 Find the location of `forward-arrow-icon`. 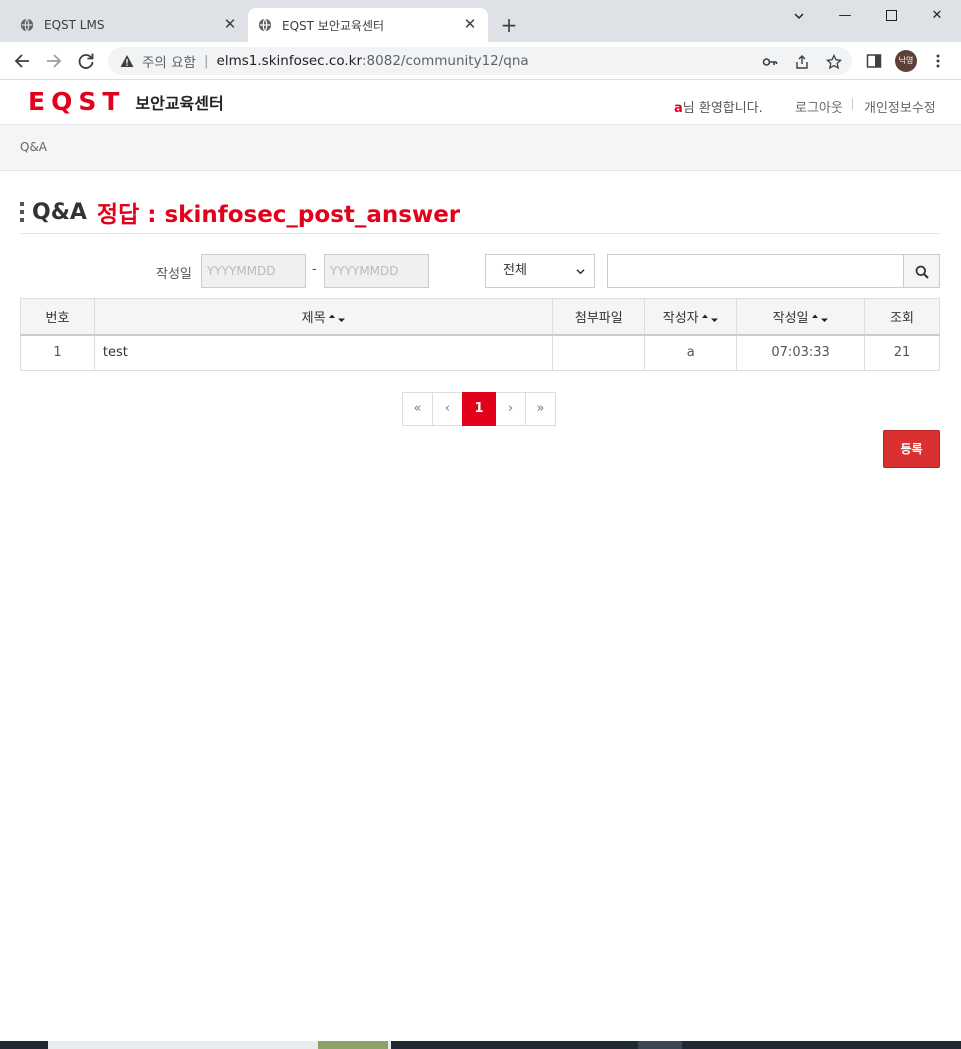

forward-arrow-icon is located at coordinates (54, 61).